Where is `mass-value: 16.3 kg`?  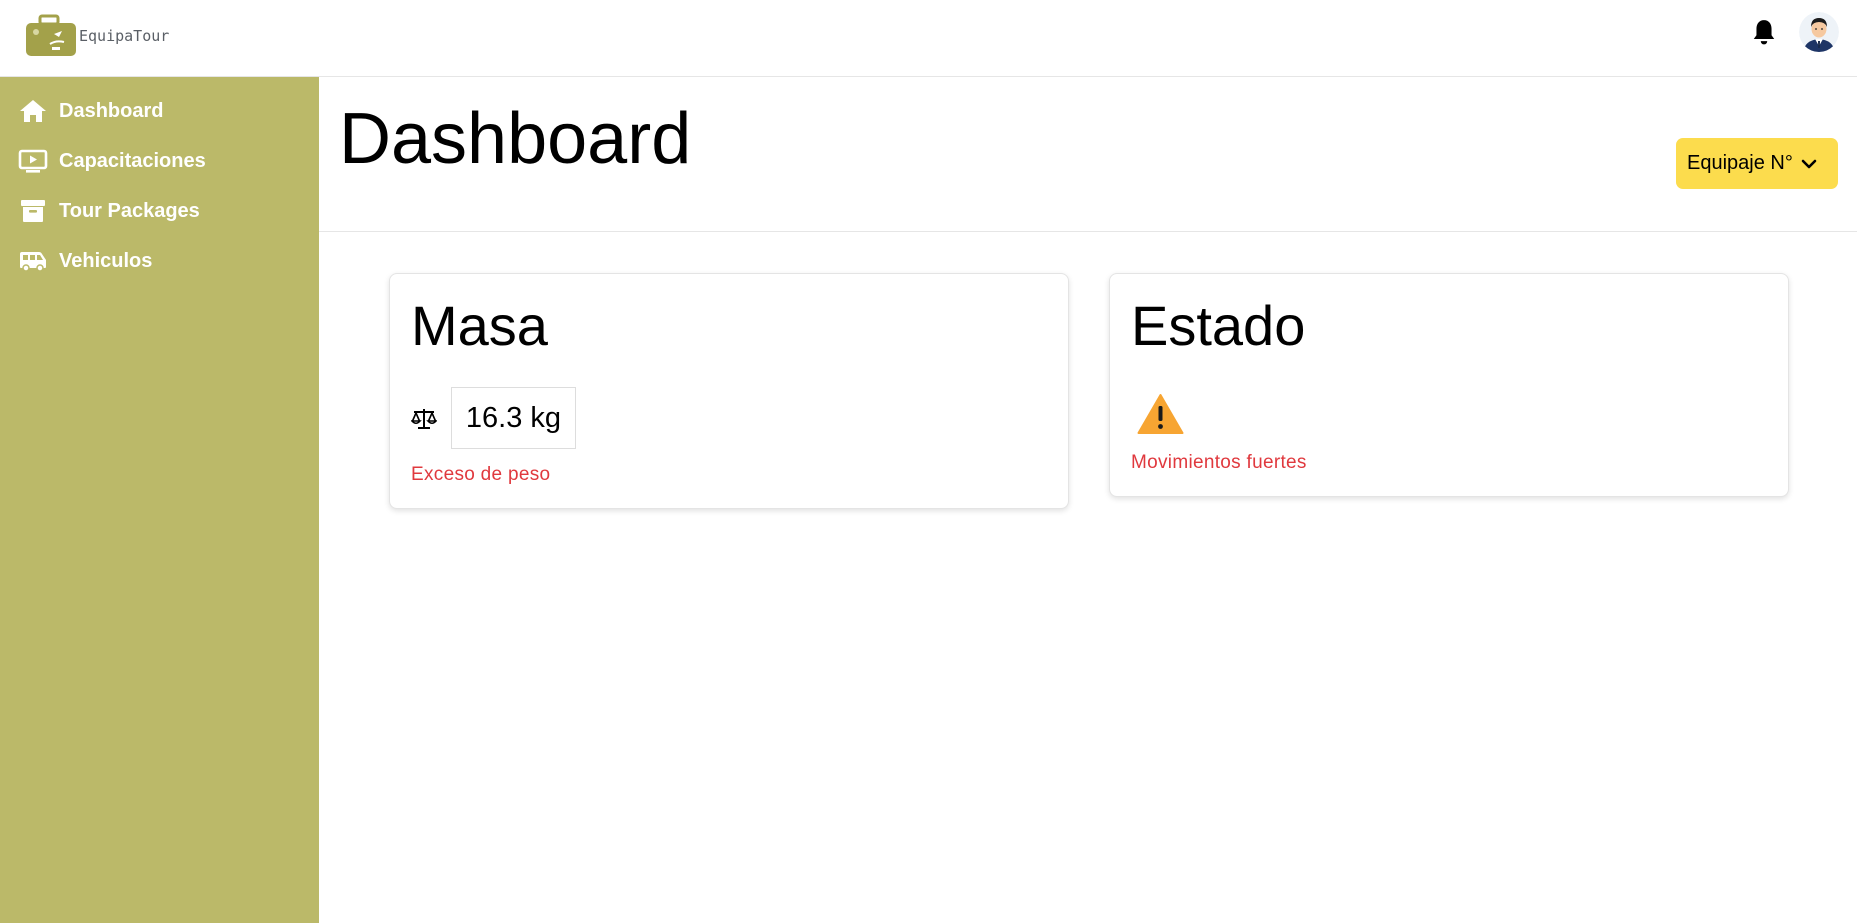
mass-value: 16.3 kg is located at coordinates (513, 418).